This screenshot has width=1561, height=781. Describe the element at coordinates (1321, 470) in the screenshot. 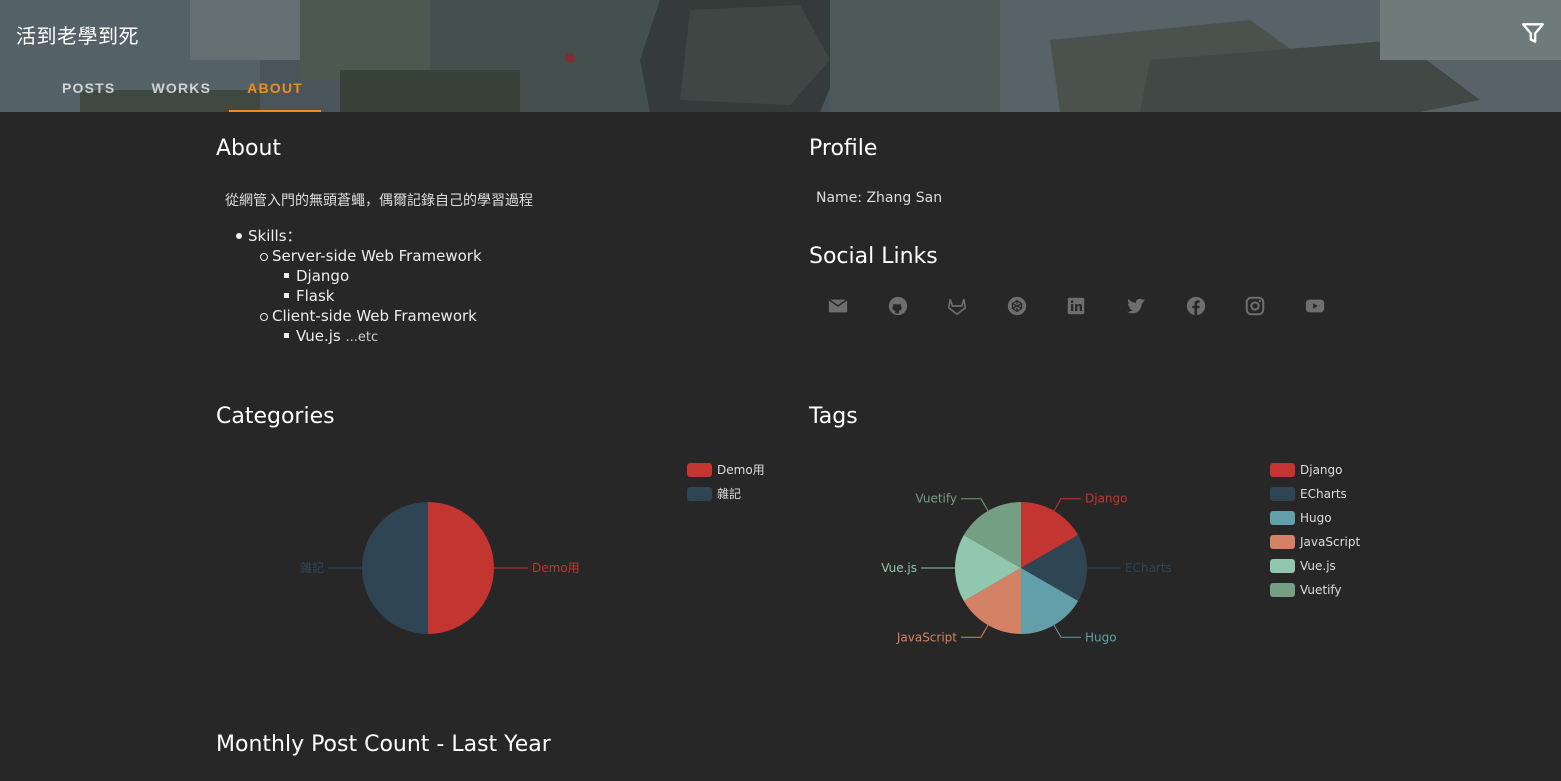

I see `legend-label: Django` at that location.